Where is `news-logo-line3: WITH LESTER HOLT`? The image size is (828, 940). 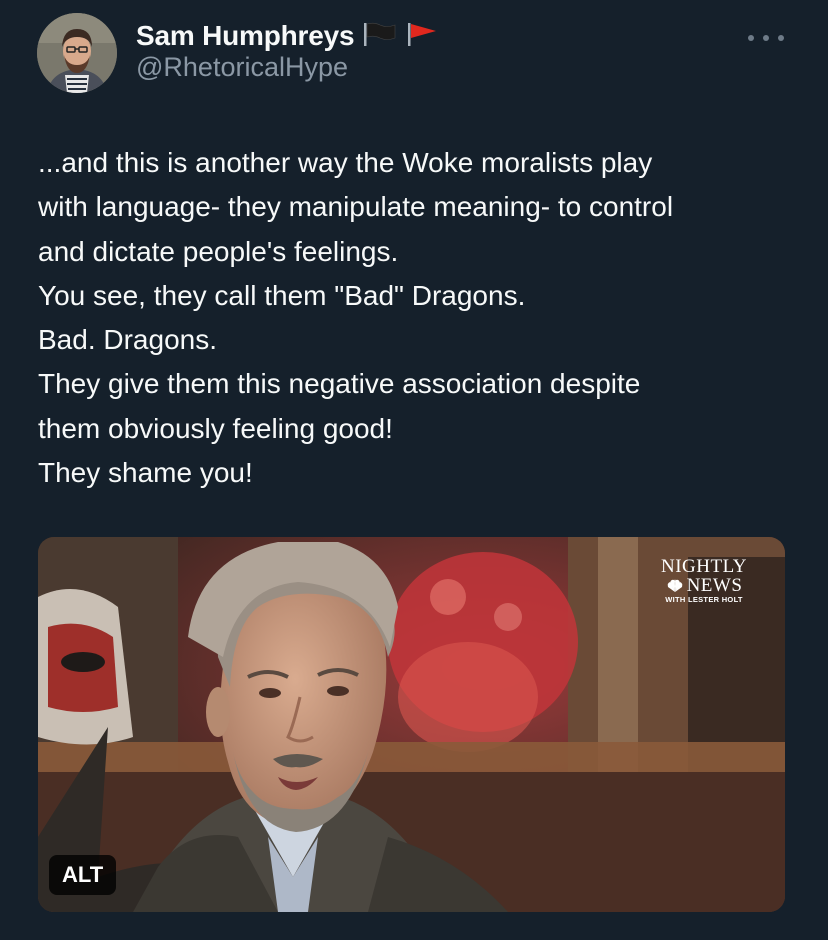 news-logo-line3: WITH LESTER HOLT is located at coordinates (704, 599).